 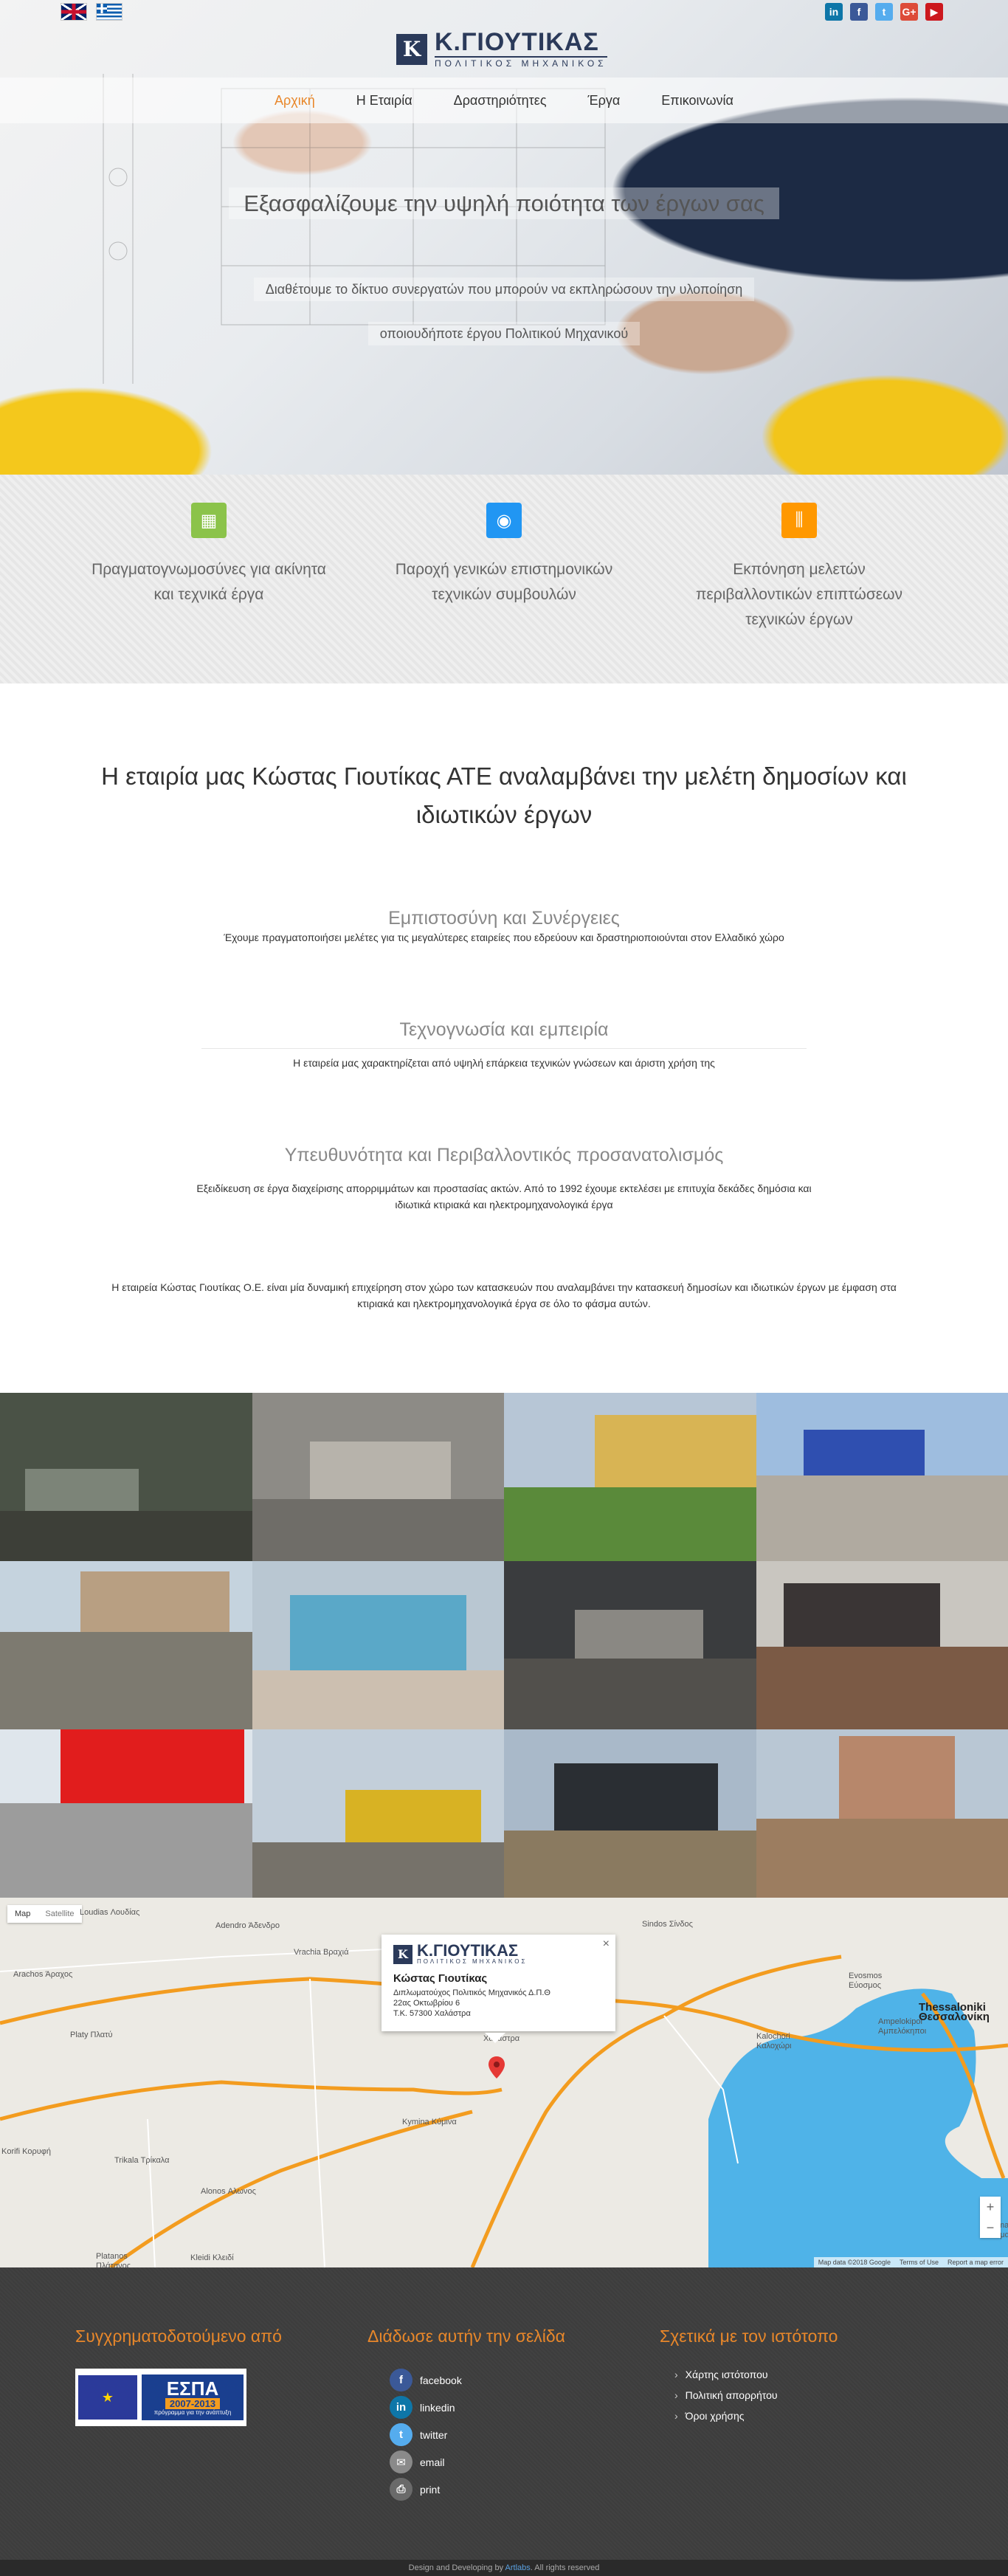 What do you see at coordinates (129, 2259) in the screenshot?
I see `map-place-label: Platanos Πλάτανος` at bounding box center [129, 2259].